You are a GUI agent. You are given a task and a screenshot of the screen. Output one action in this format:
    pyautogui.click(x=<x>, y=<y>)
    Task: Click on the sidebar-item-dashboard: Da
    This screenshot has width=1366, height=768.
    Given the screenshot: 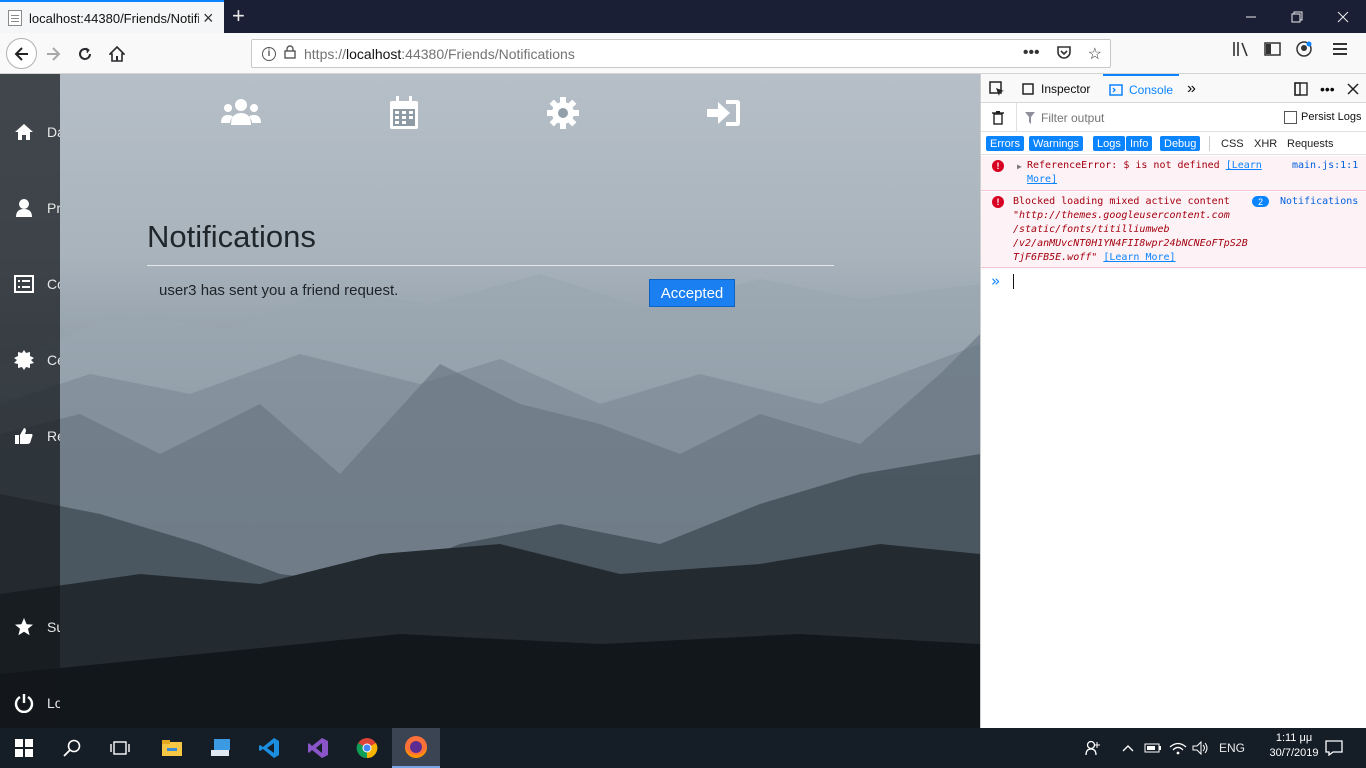 What is the action you would take?
    pyautogui.click(x=30, y=132)
    